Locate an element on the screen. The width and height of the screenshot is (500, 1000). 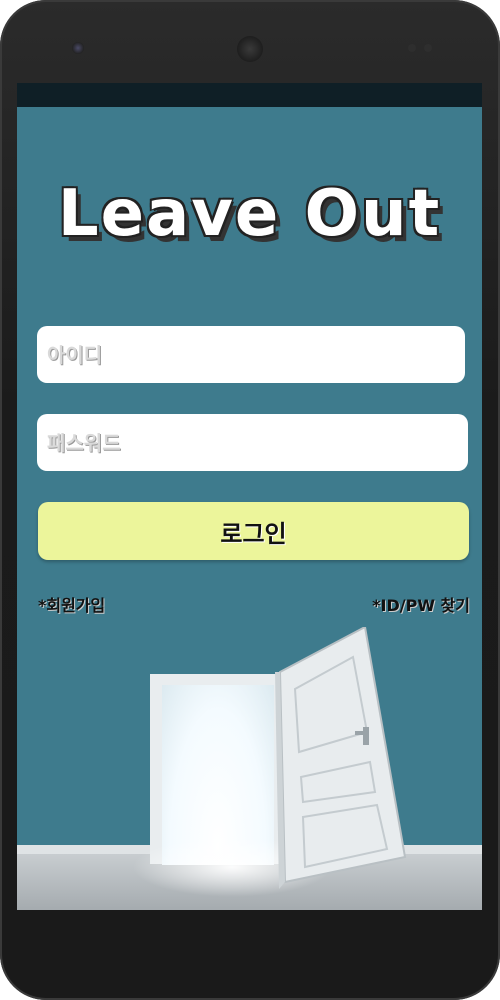
find-id-pw-link: *ID/PW 찾기 is located at coordinates (421, 604).